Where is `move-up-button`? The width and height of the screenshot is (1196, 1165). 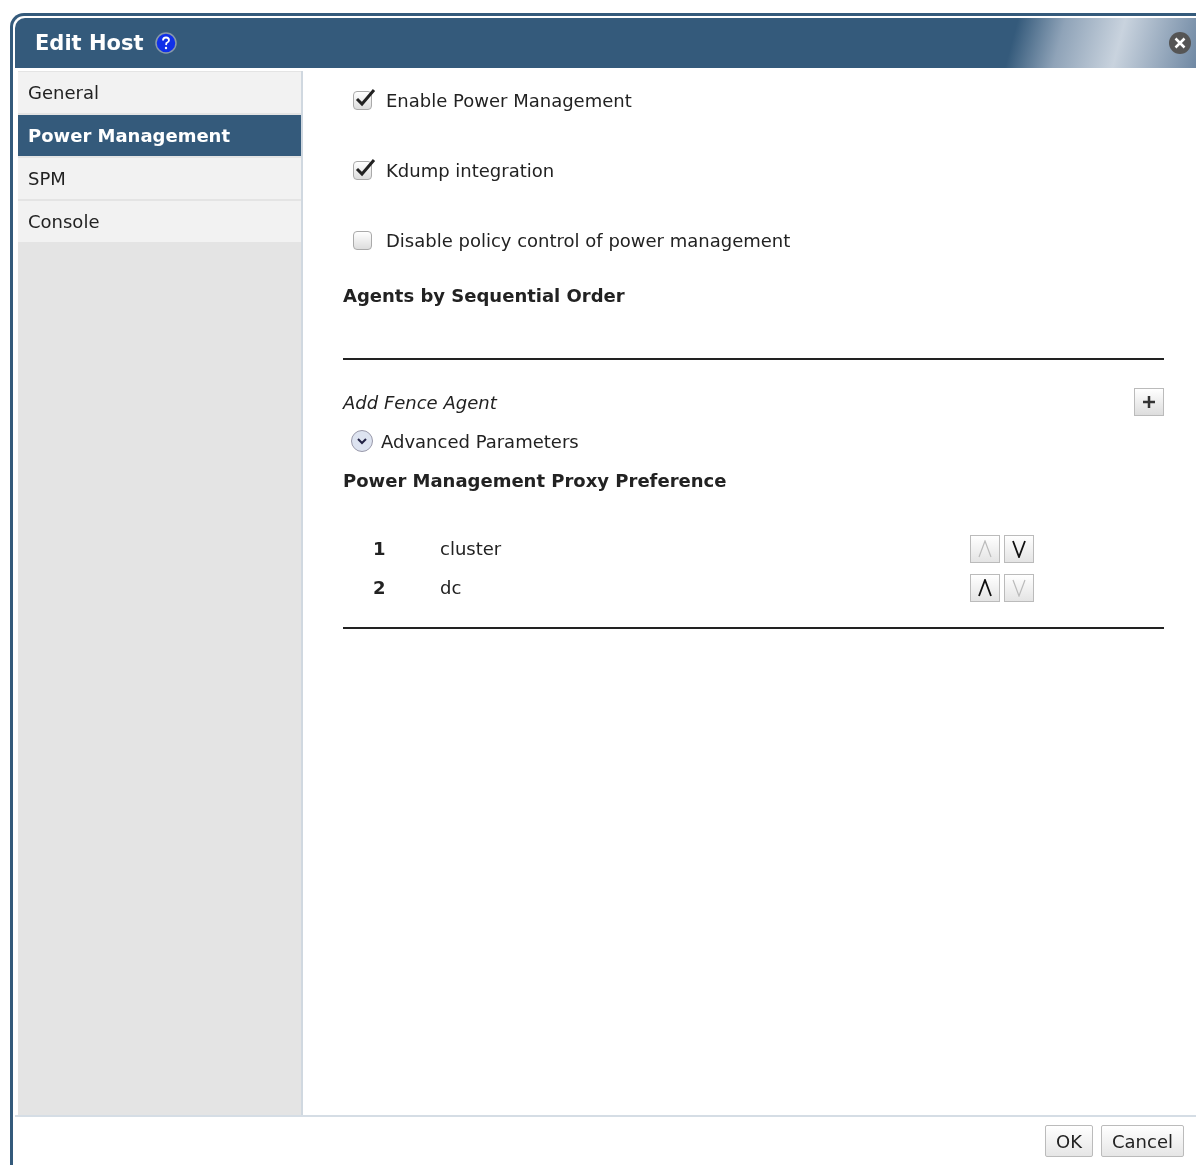 move-up-button is located at coordinates (985, 587).